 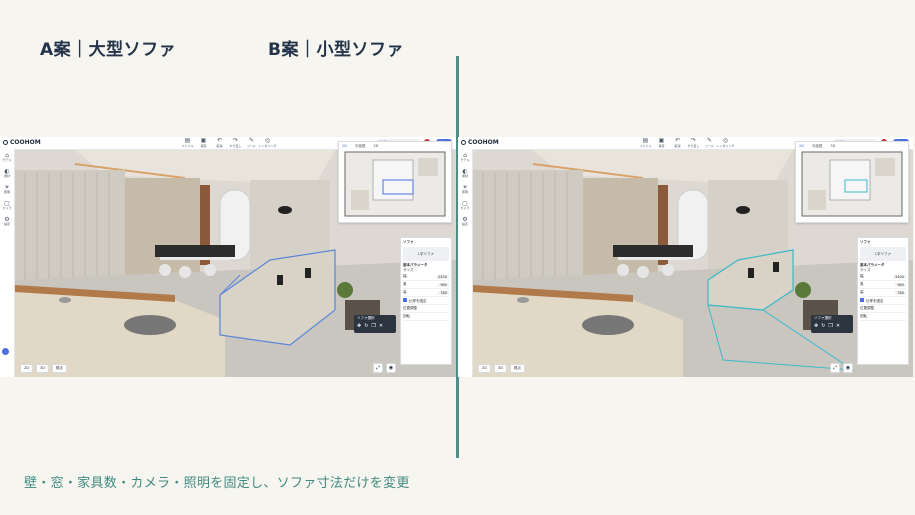 What do you see at coordinates (108, 50) in the screenshot?
I see `heading-plan-a: A案｜大型ソファ` at bounding box center [108, 50].